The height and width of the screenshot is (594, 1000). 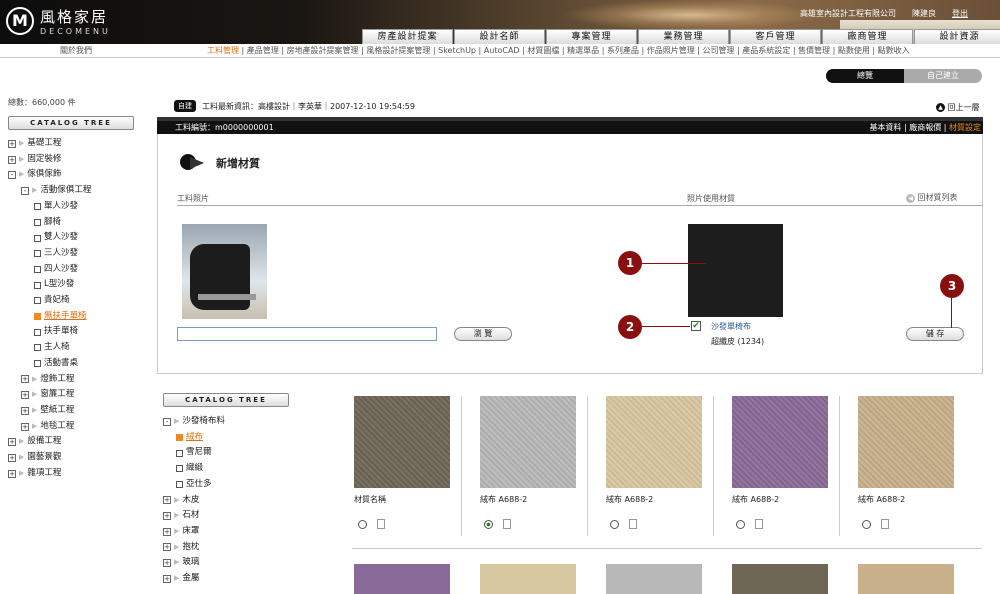 What do you see at coordinates (502, 50) in the screenshot?
I see `submenu-item: AutoCAD` at bounding box center [502, 50].